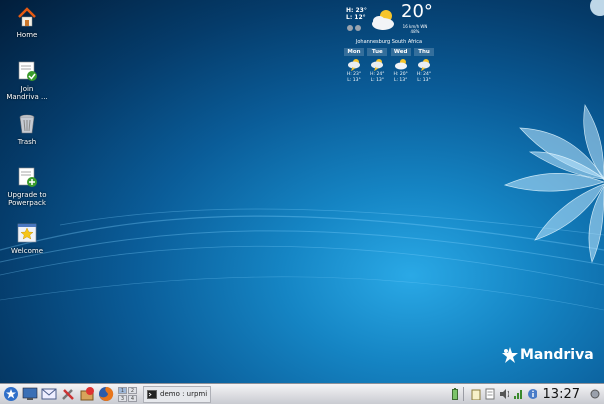  What do you see at coordinates (87, 394) in the screenshot?
I see `package-manager-icon` at bounding box center [87, 394].